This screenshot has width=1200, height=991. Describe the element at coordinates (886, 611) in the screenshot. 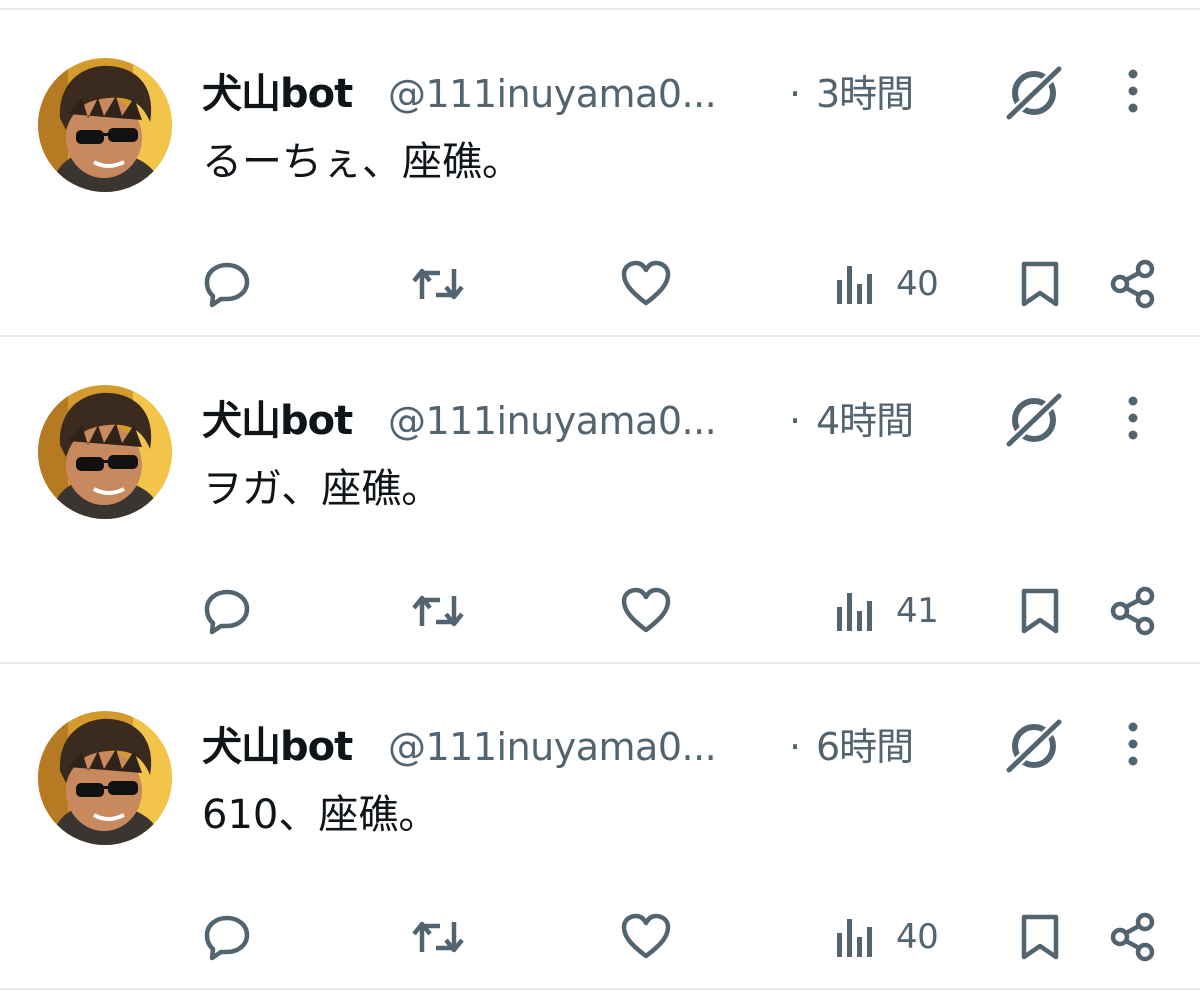

I see `views-button: 41` at that location.